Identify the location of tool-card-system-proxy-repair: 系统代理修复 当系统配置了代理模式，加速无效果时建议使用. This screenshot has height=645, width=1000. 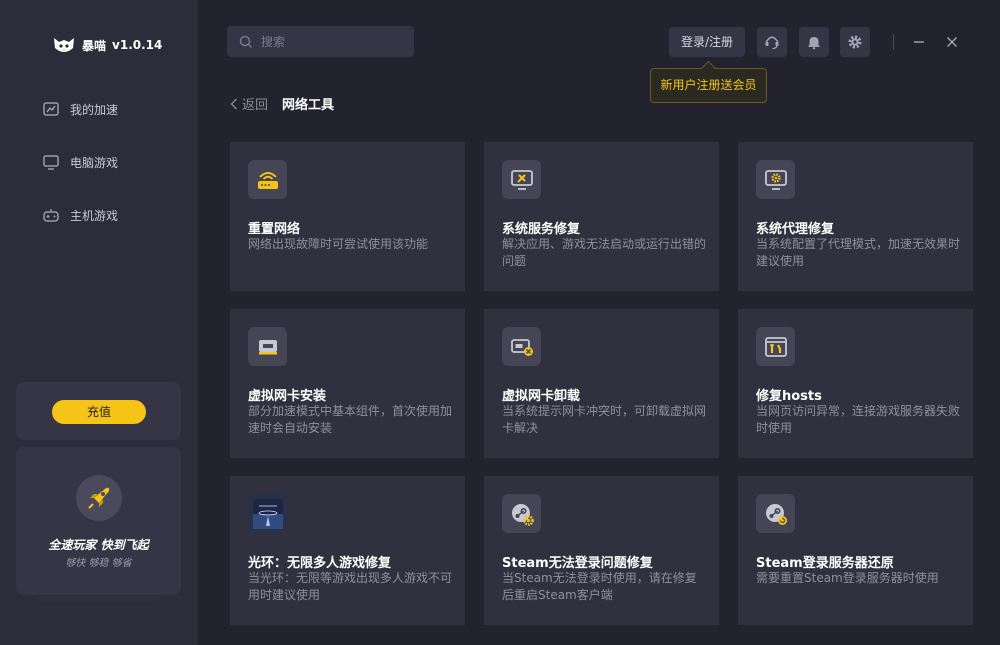
(855, 216).